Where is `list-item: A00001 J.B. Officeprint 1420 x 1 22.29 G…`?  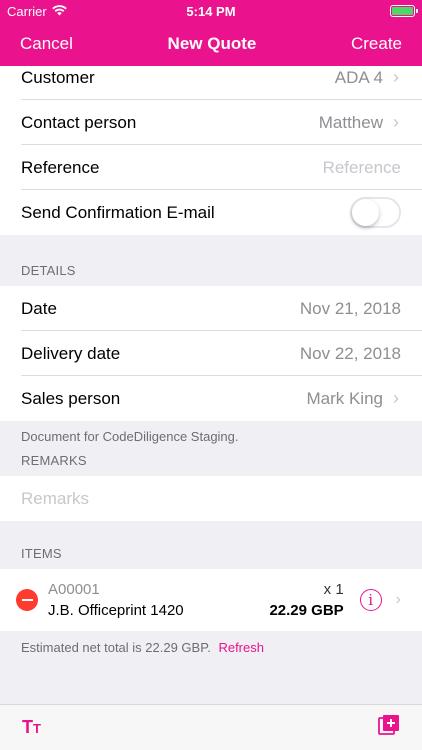 list-item: A00001 J.B. Officeprint 1420 x 1 22.29 G… is located at coordinates (211, 600).